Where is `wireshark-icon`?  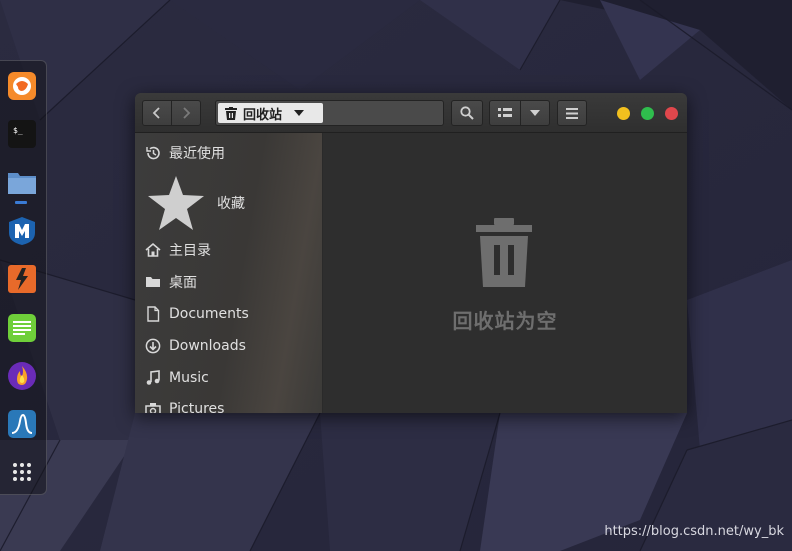
wireshark-icon is located at coordinates (22, 424).